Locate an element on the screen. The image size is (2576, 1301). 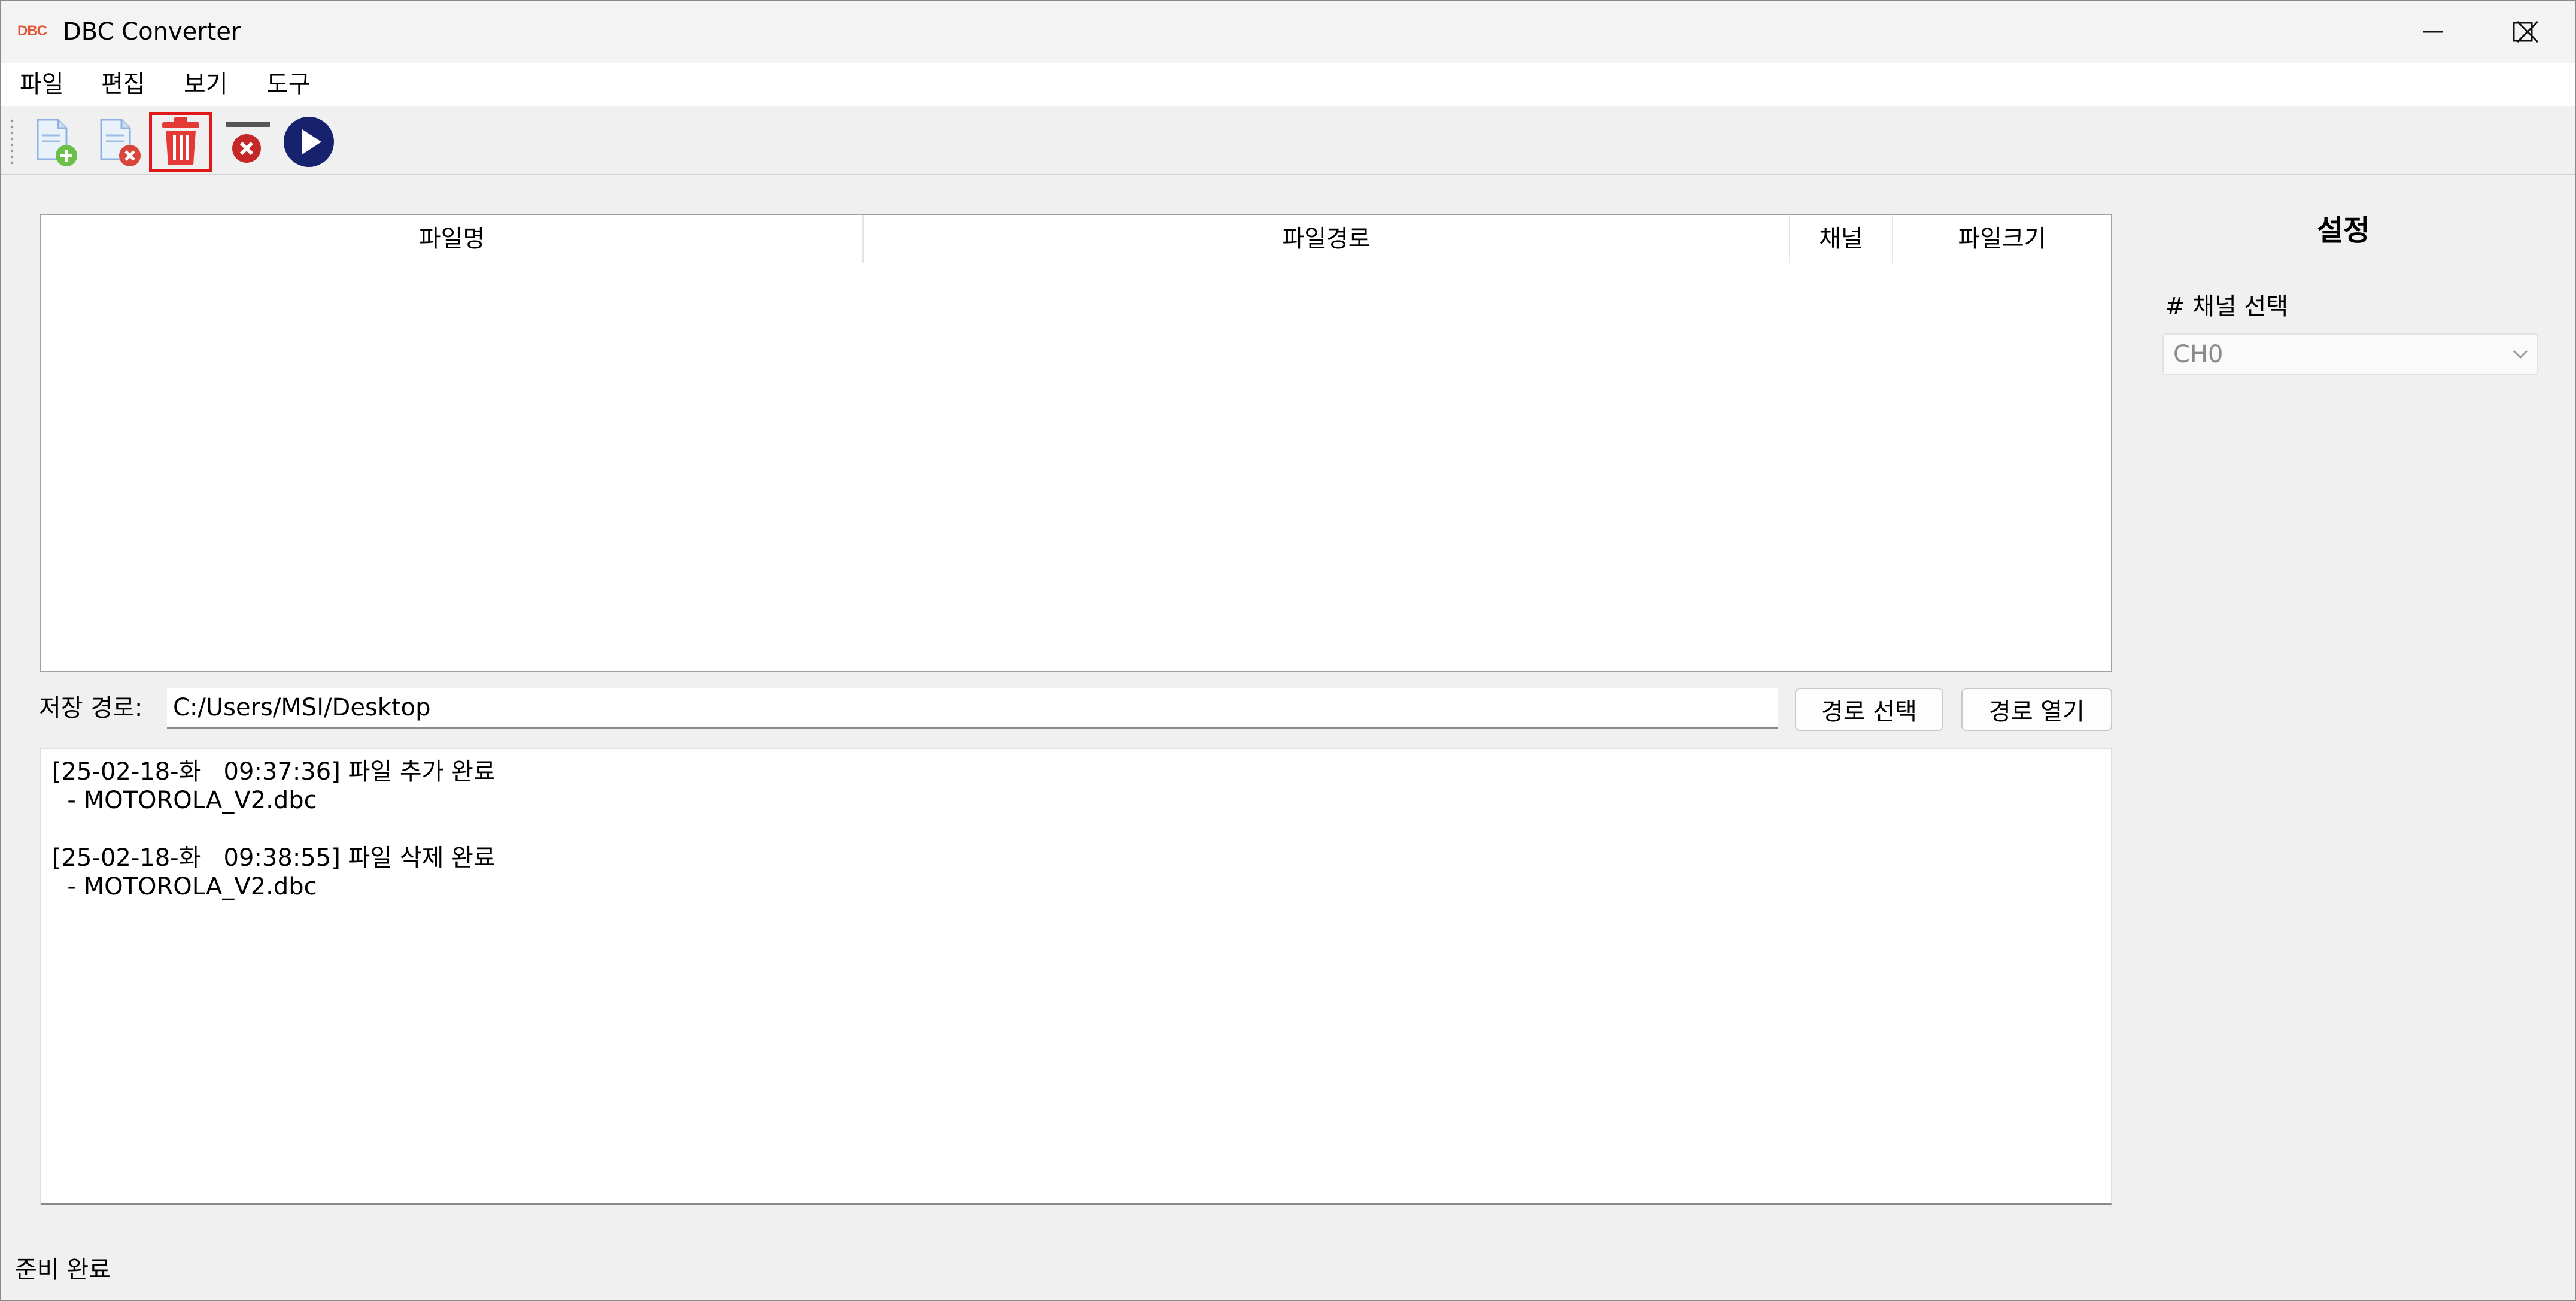
close-button is located at coordinates (2527, 32).